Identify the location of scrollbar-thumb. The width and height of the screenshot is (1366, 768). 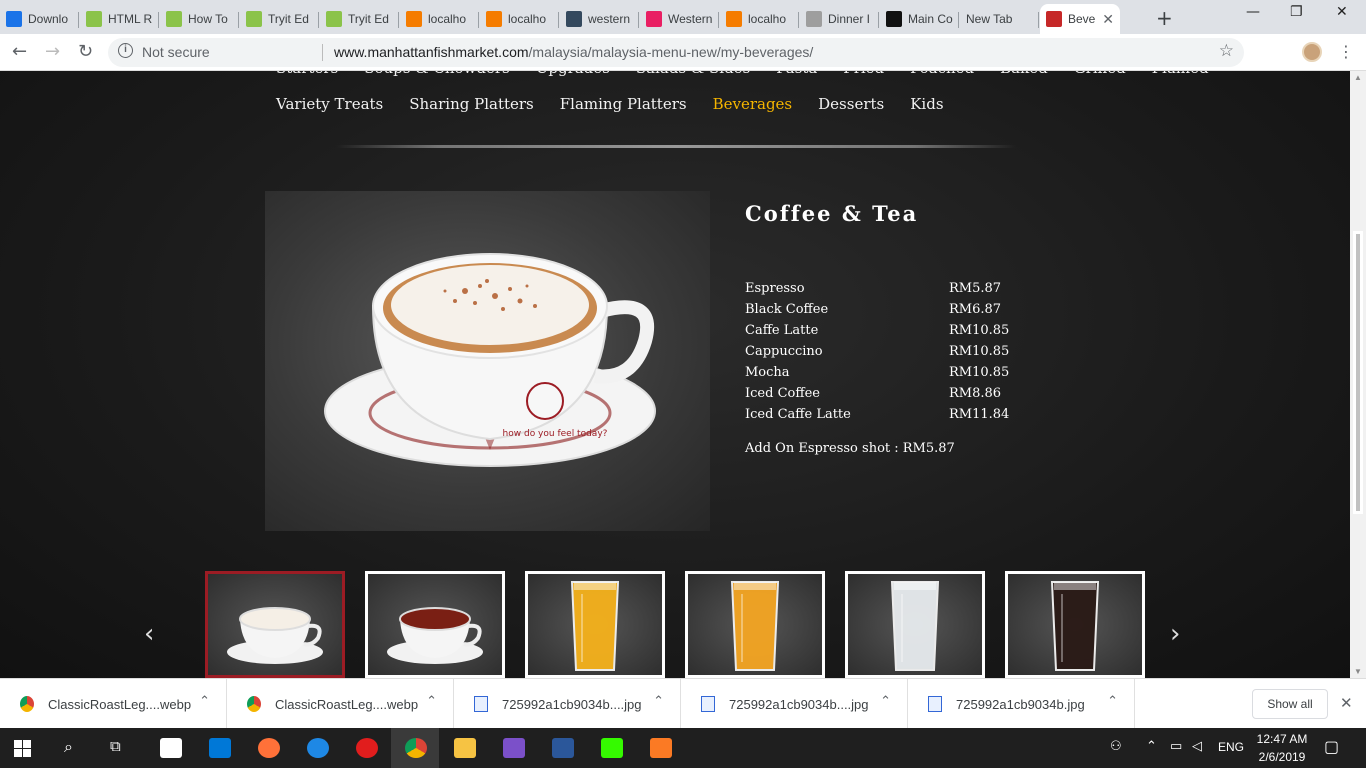
(1358, 372).